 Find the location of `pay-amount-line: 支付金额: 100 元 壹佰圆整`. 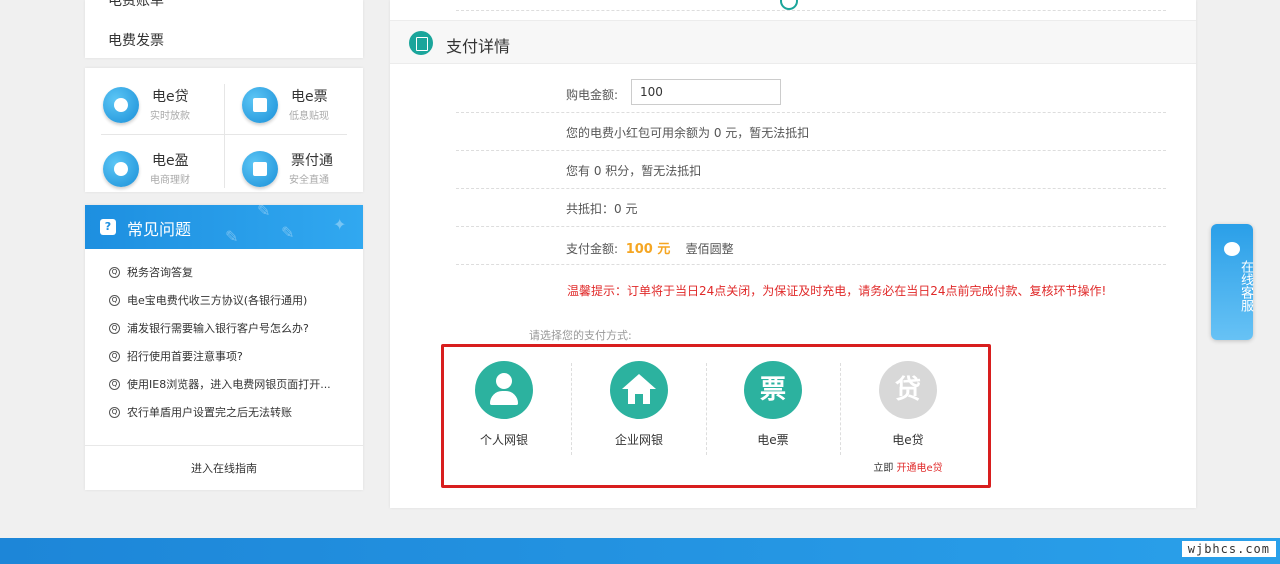

pay-amount-line: 支付金额: 100 元 壹佰圆整 is located at coordinates (650, 247).